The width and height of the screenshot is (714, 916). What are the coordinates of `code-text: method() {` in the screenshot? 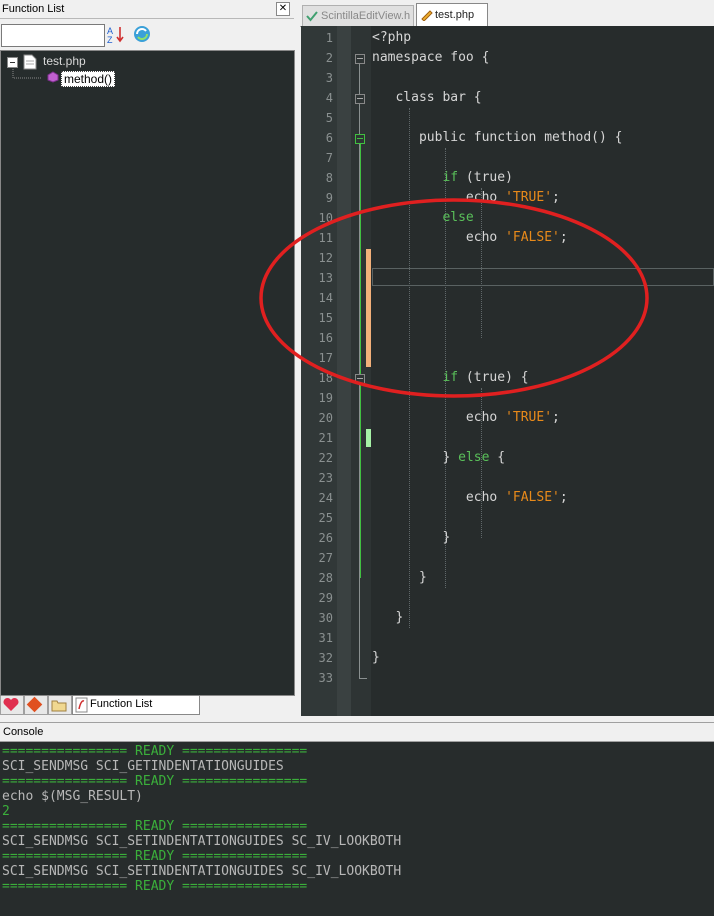 It's located at (579, 137).